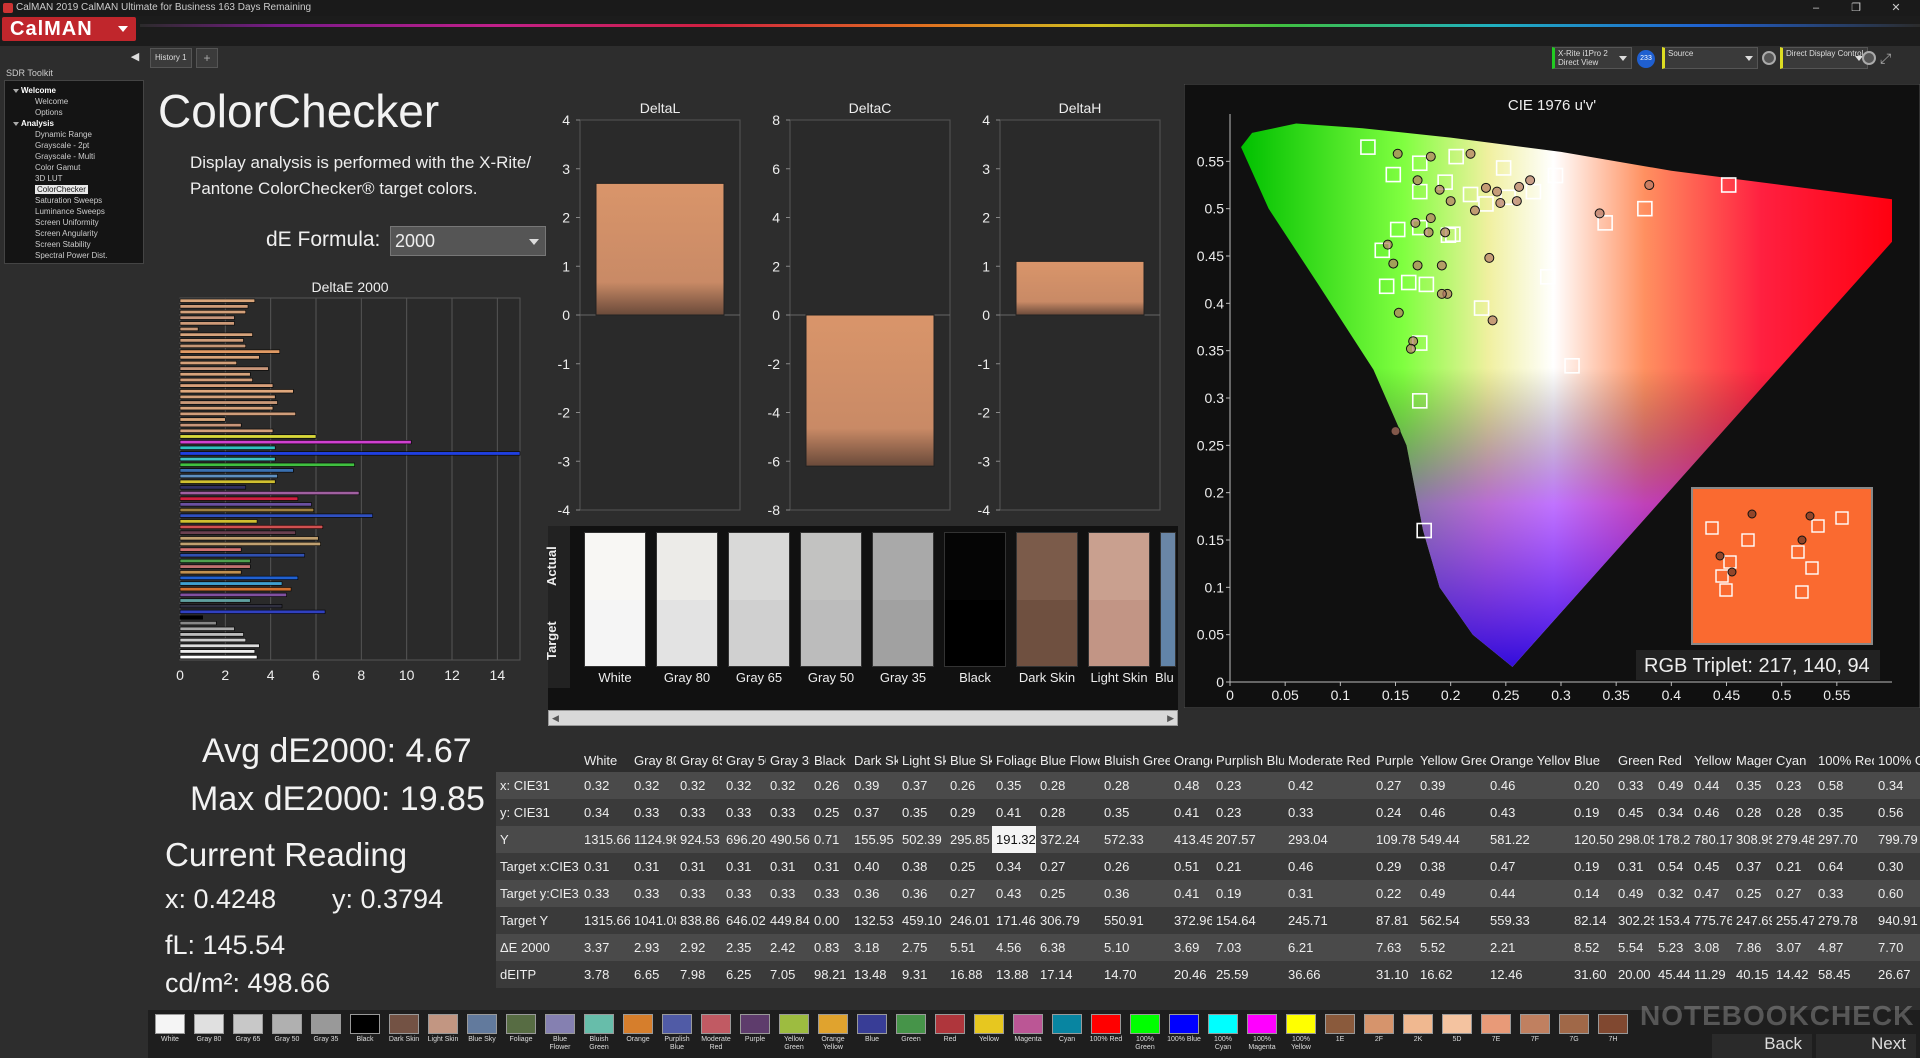 The height and width of the screenshot is (1058, 1920). I want to click on table-cell: 2.42, so click(788, 947).